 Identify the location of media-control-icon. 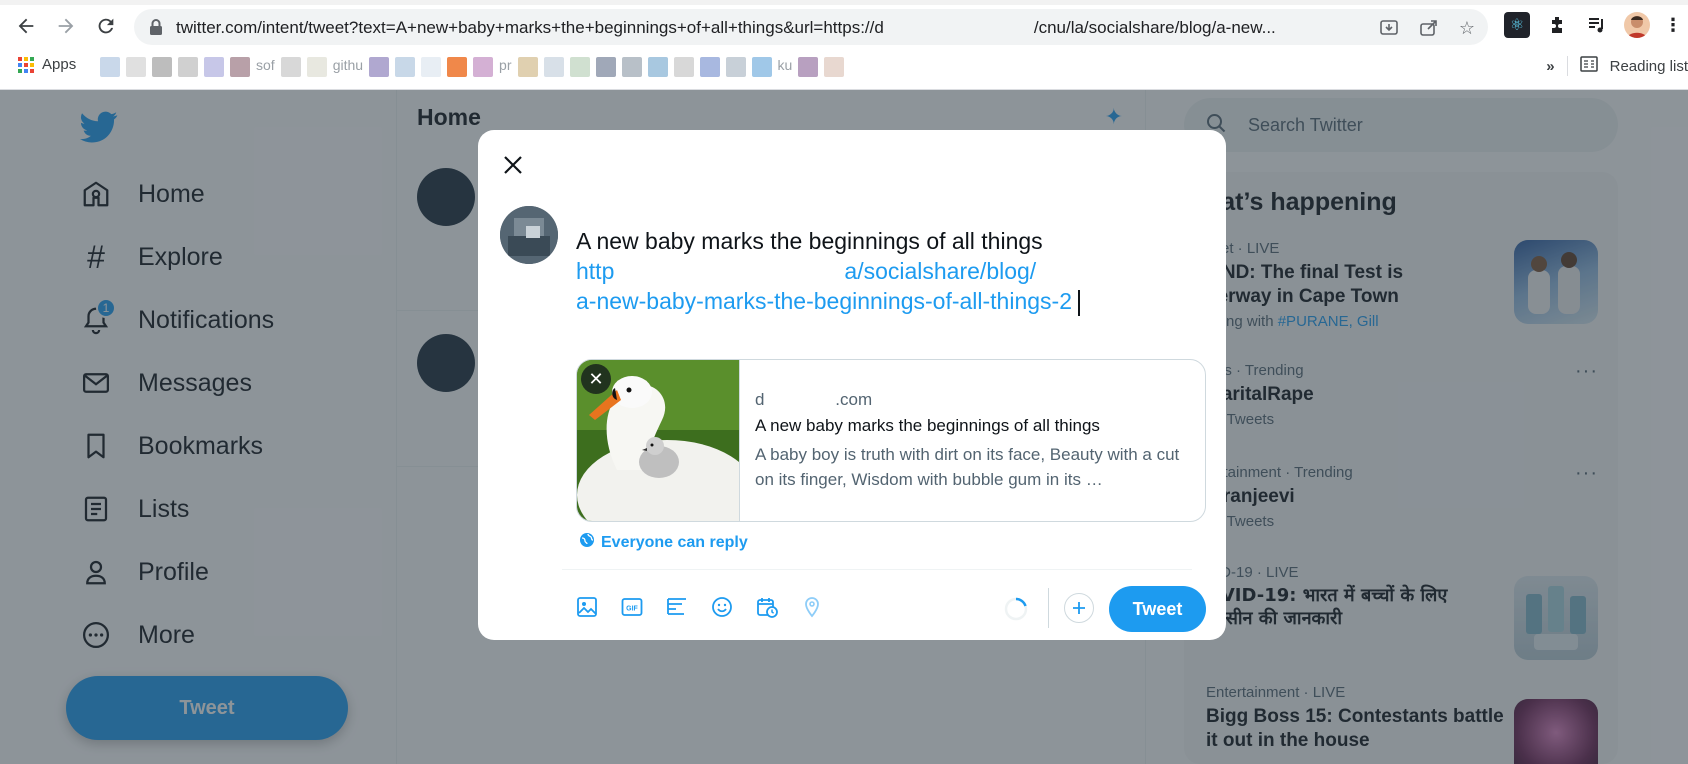
(1597, 25).